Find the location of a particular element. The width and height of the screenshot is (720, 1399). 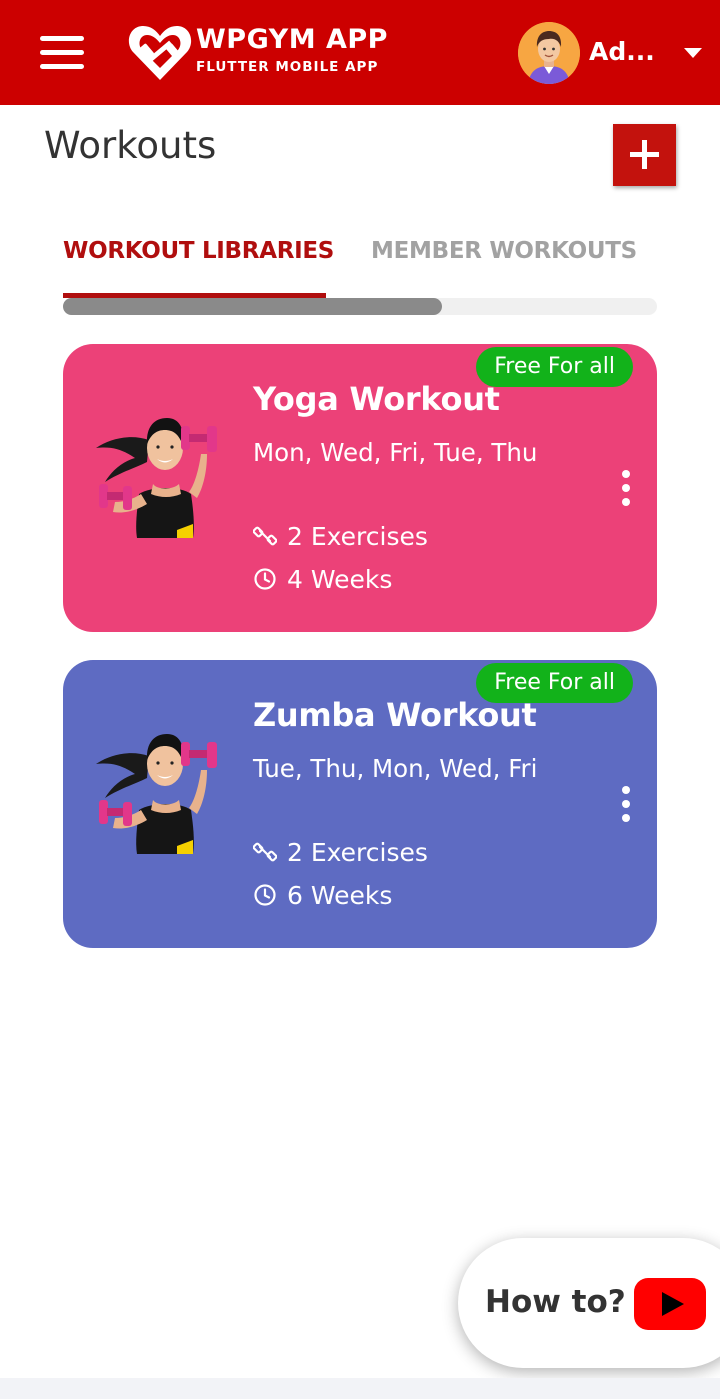

tab-member-workouts: MEMBER WORKOUTS is located at coordinates (504, 251).